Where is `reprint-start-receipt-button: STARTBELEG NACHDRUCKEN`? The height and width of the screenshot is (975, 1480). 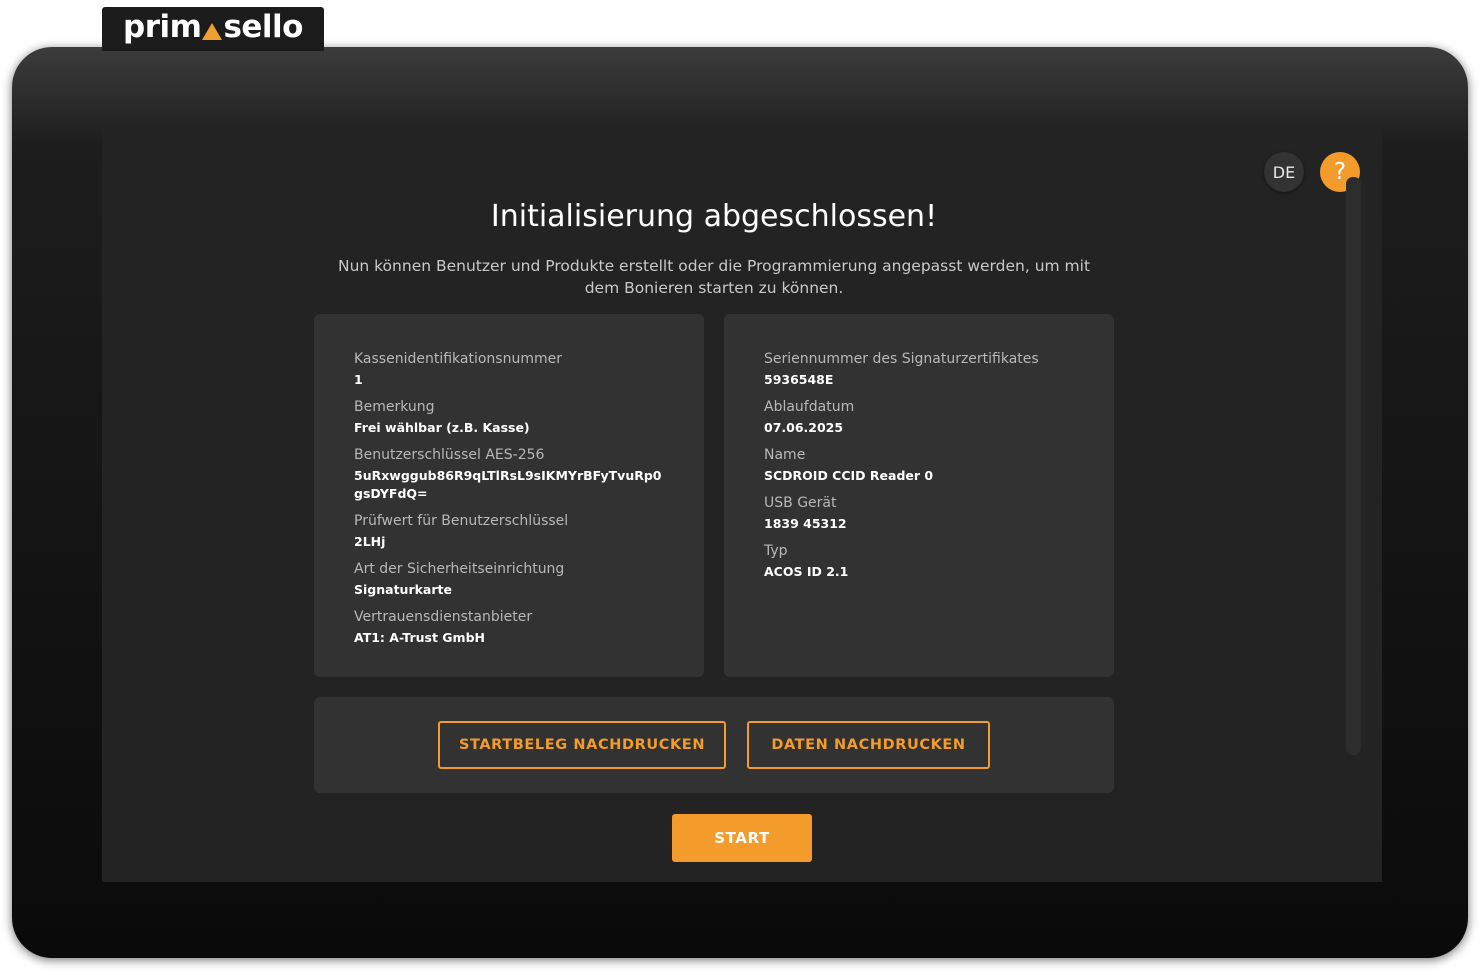 reprint-start-receipt-button: STARTBELEG NACHDRUCKEN is located at coordinates (582, 745).